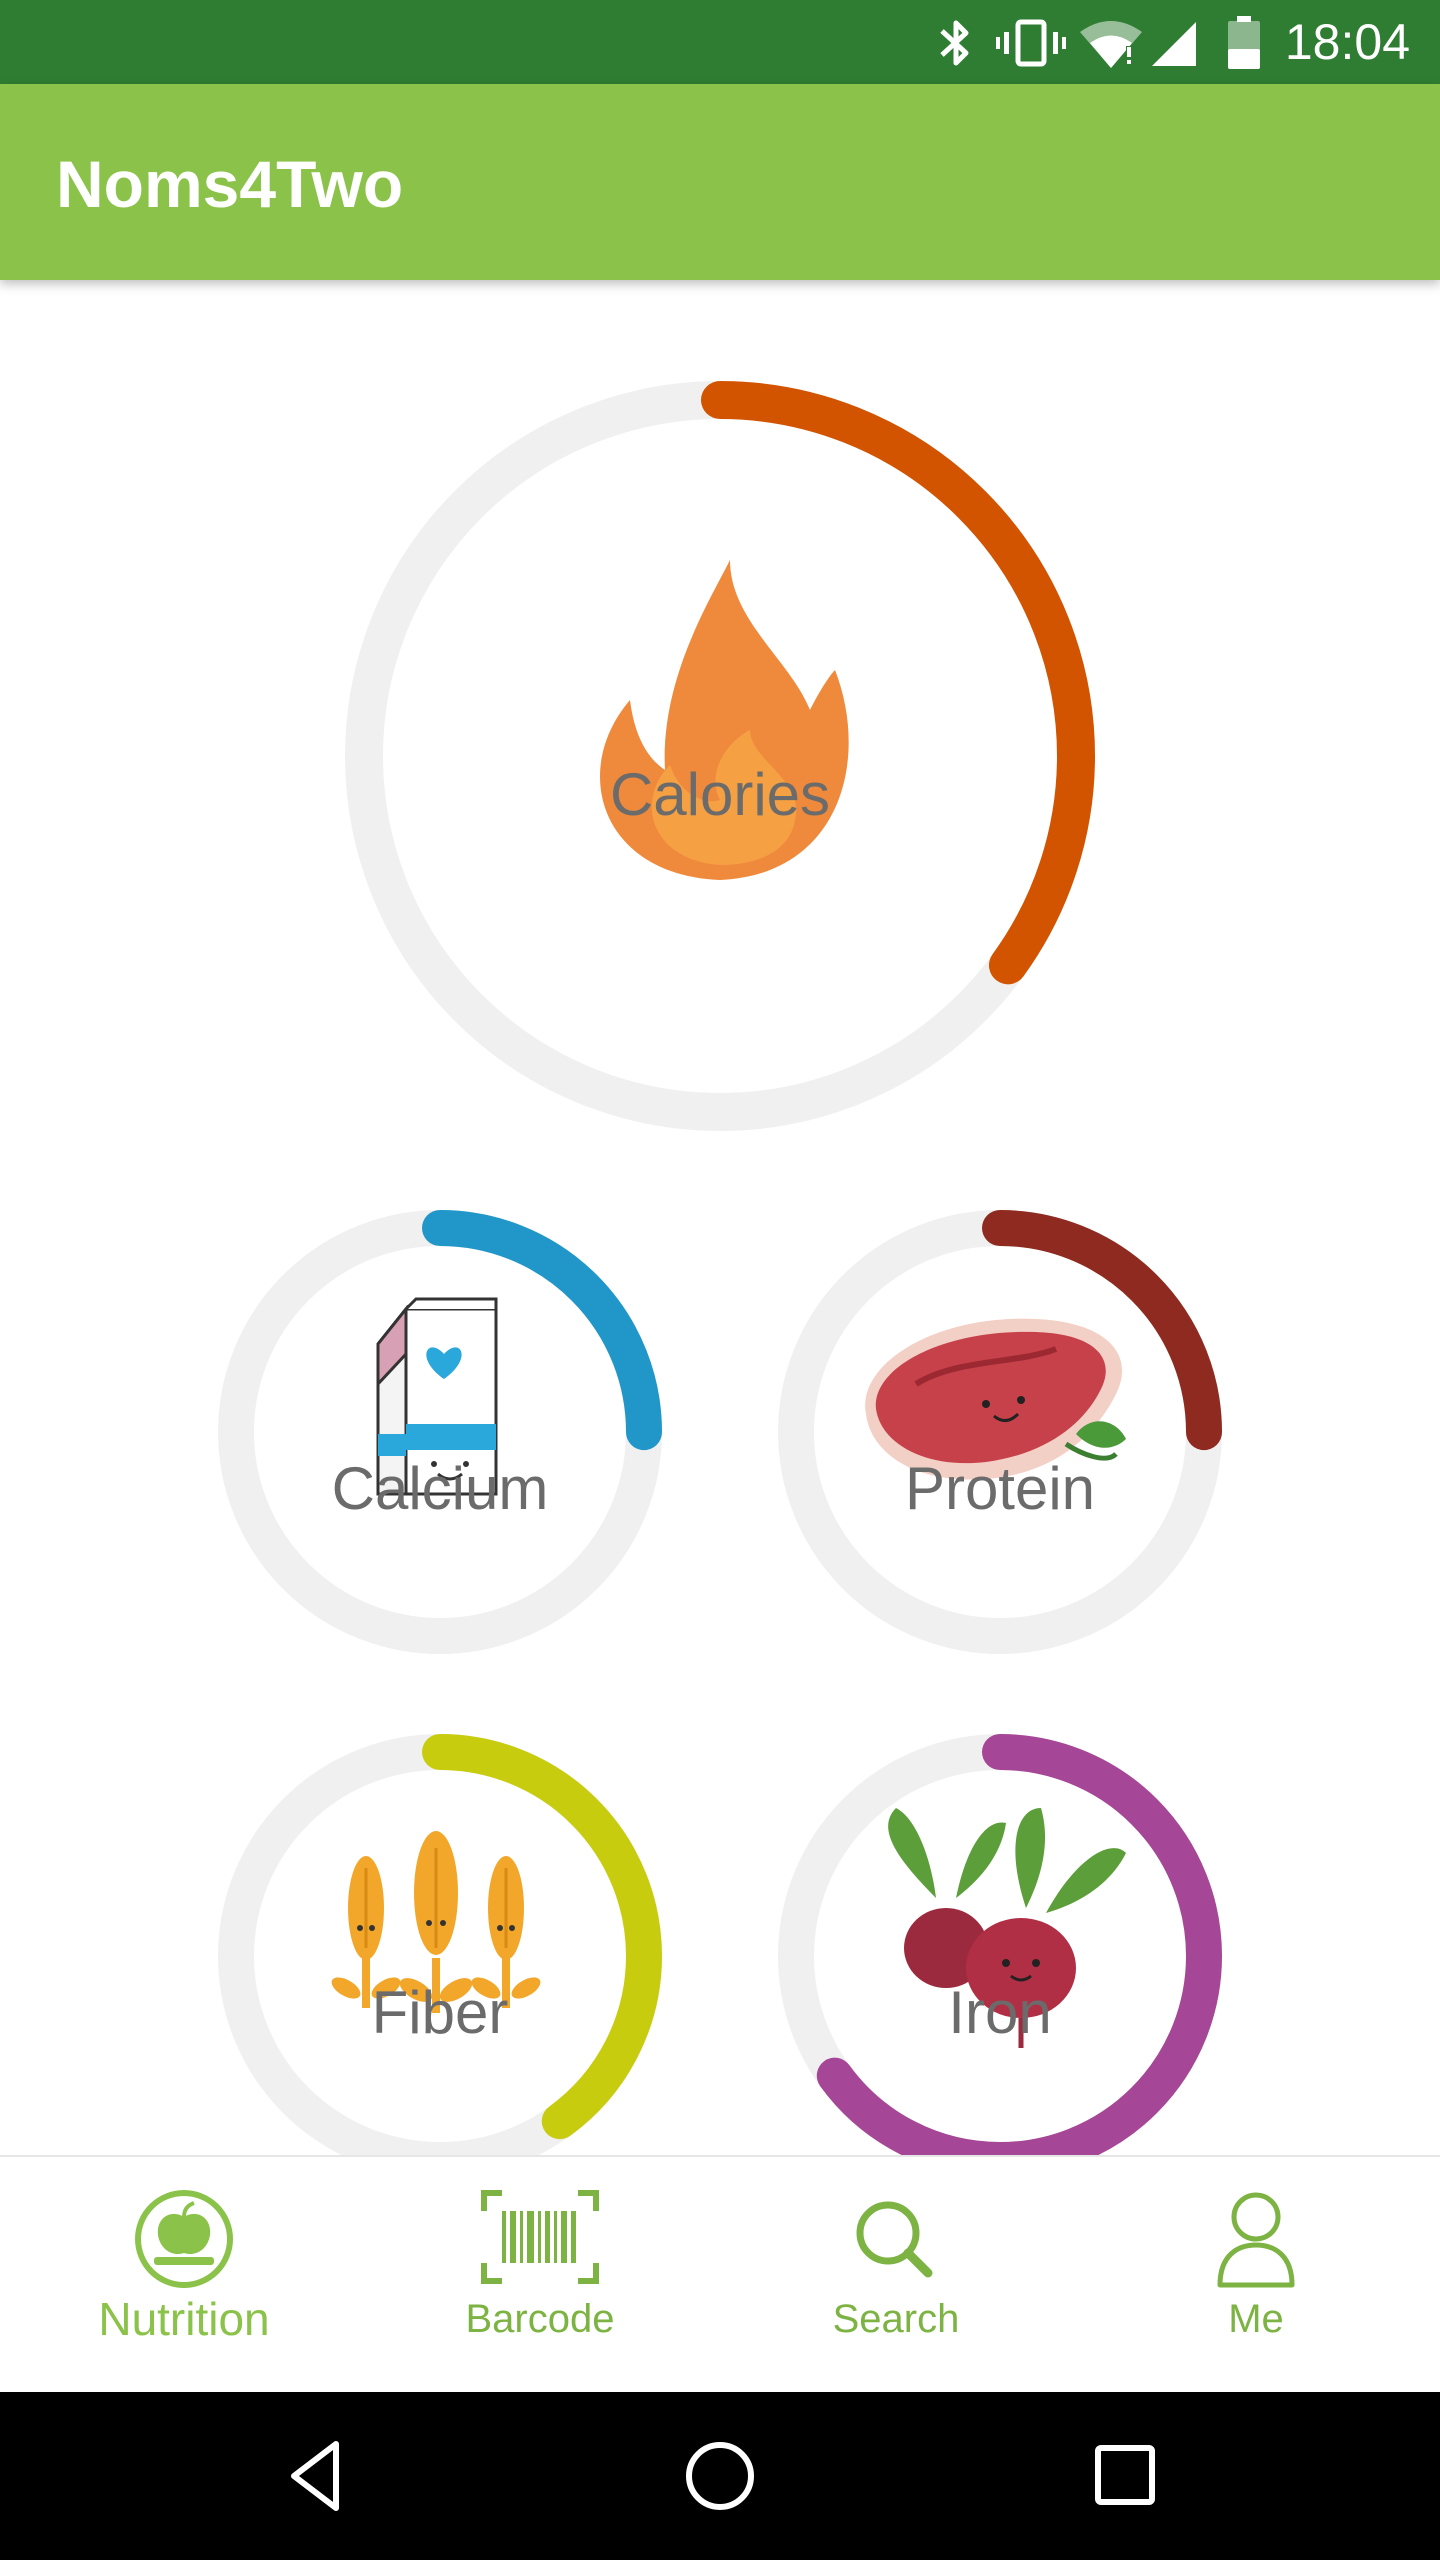 The width and height of the screenshot is (1440, 2560). What do you see at coordinates (316, 2476) in the screenshot?
I see `back-icon` at bounding box center [316, 2476].